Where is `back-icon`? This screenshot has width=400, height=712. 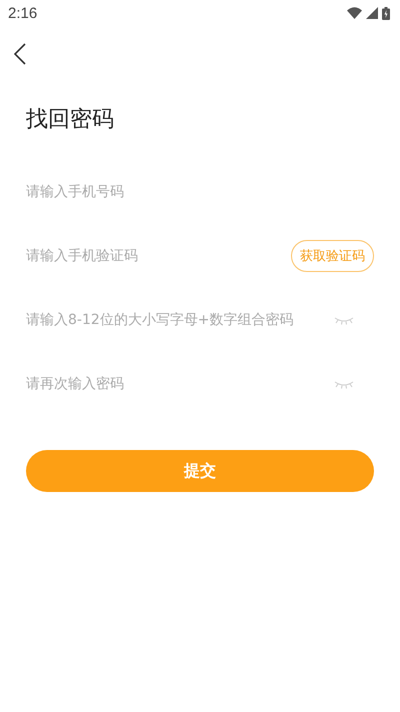 back-icon is located at coordinates (20, 54).